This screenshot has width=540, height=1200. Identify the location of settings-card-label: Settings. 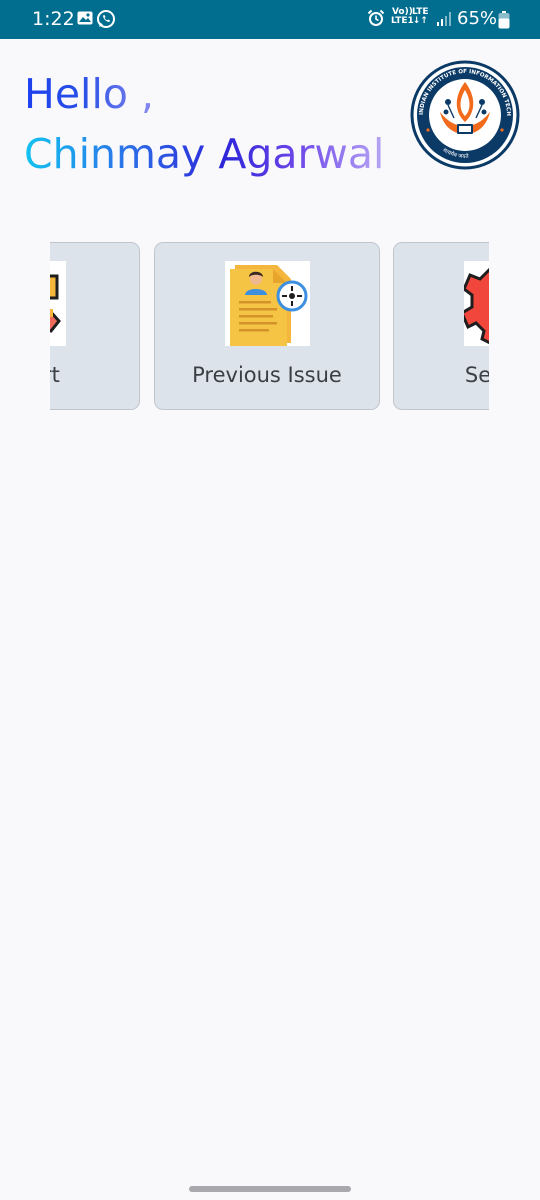
(476, 375).